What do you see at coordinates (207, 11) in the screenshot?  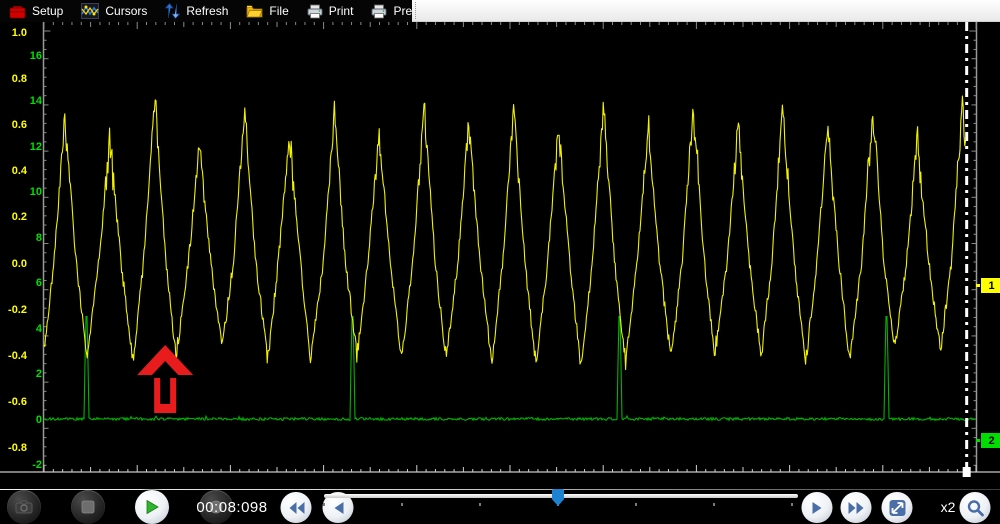 I see `refresh-label: Refresh` at bounding box center [207, 11].